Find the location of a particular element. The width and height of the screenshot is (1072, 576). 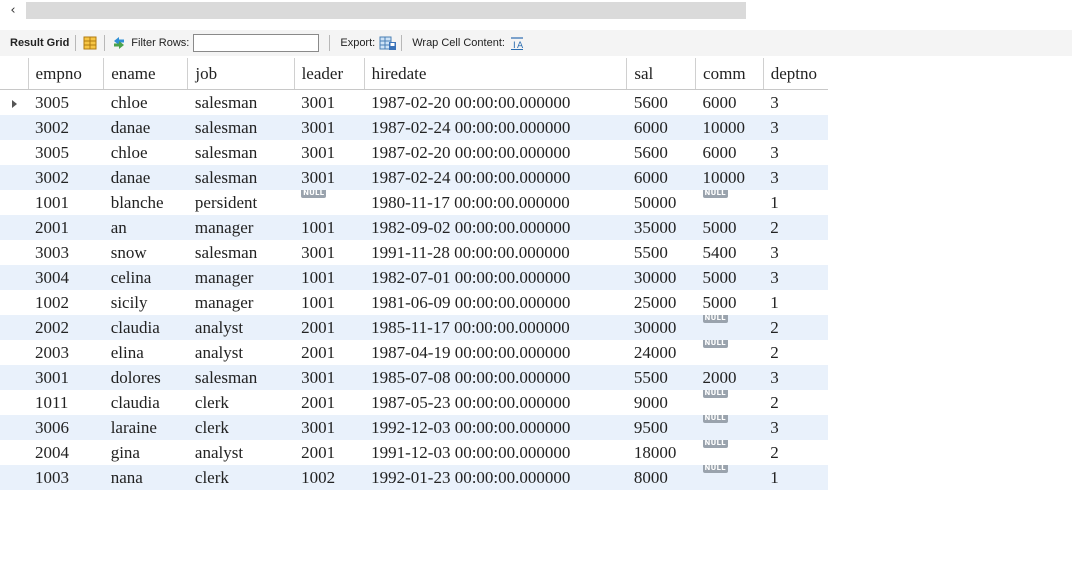

cell-ename: elina is located at coordinates (145, 352).